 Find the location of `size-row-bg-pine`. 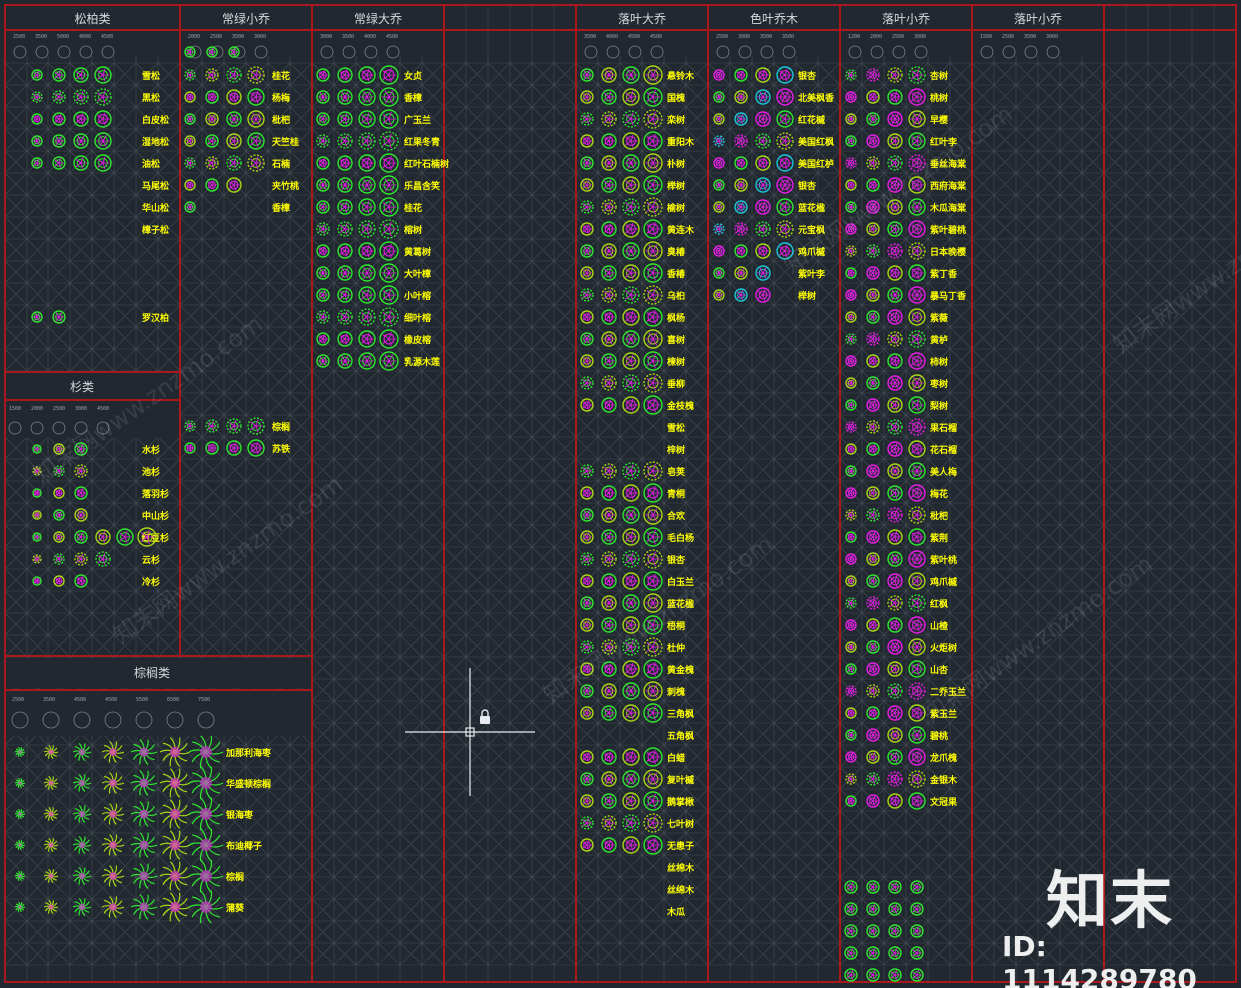

size-row-bg-pine is located at coordinates (92, 43).